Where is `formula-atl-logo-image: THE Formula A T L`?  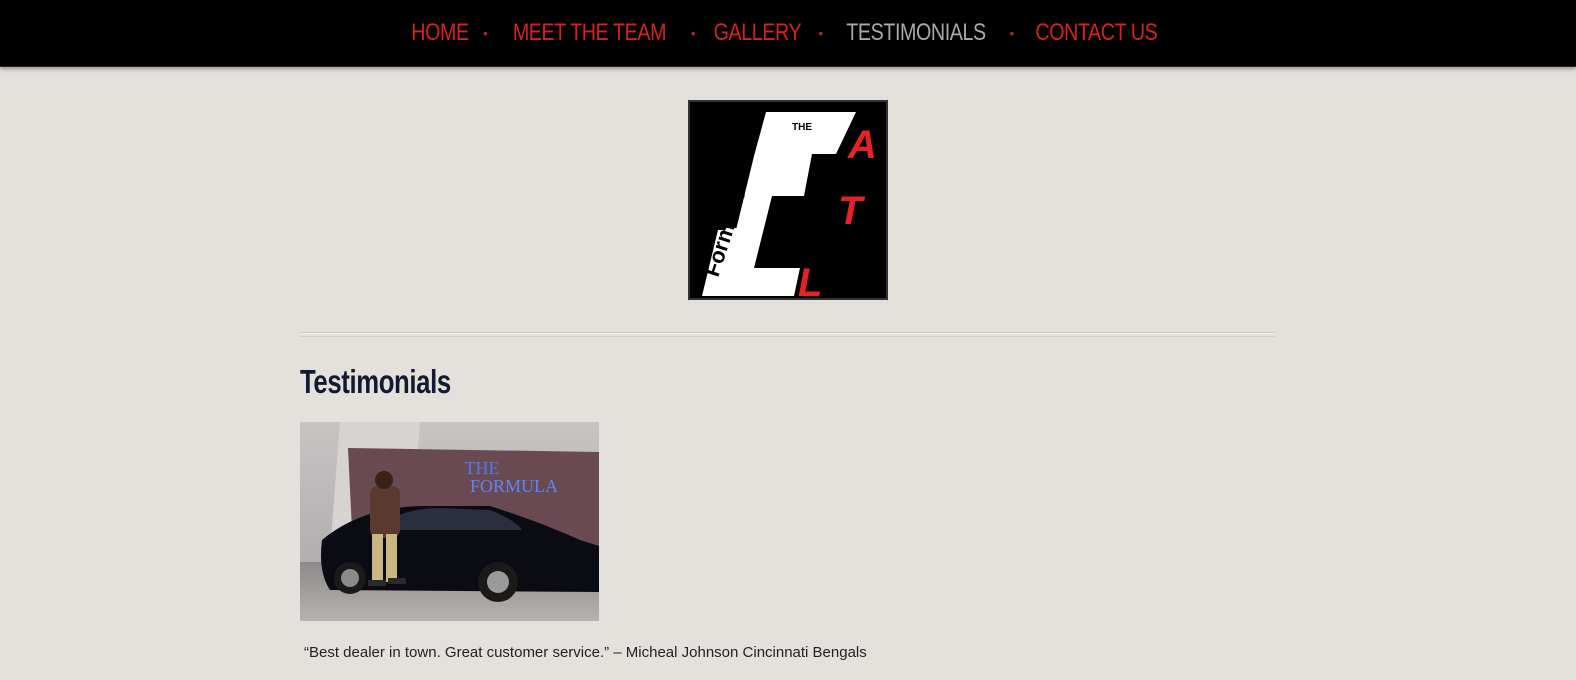
formula-atl-logo-image: THE Formula A T L is located at coordinates (788, 202).